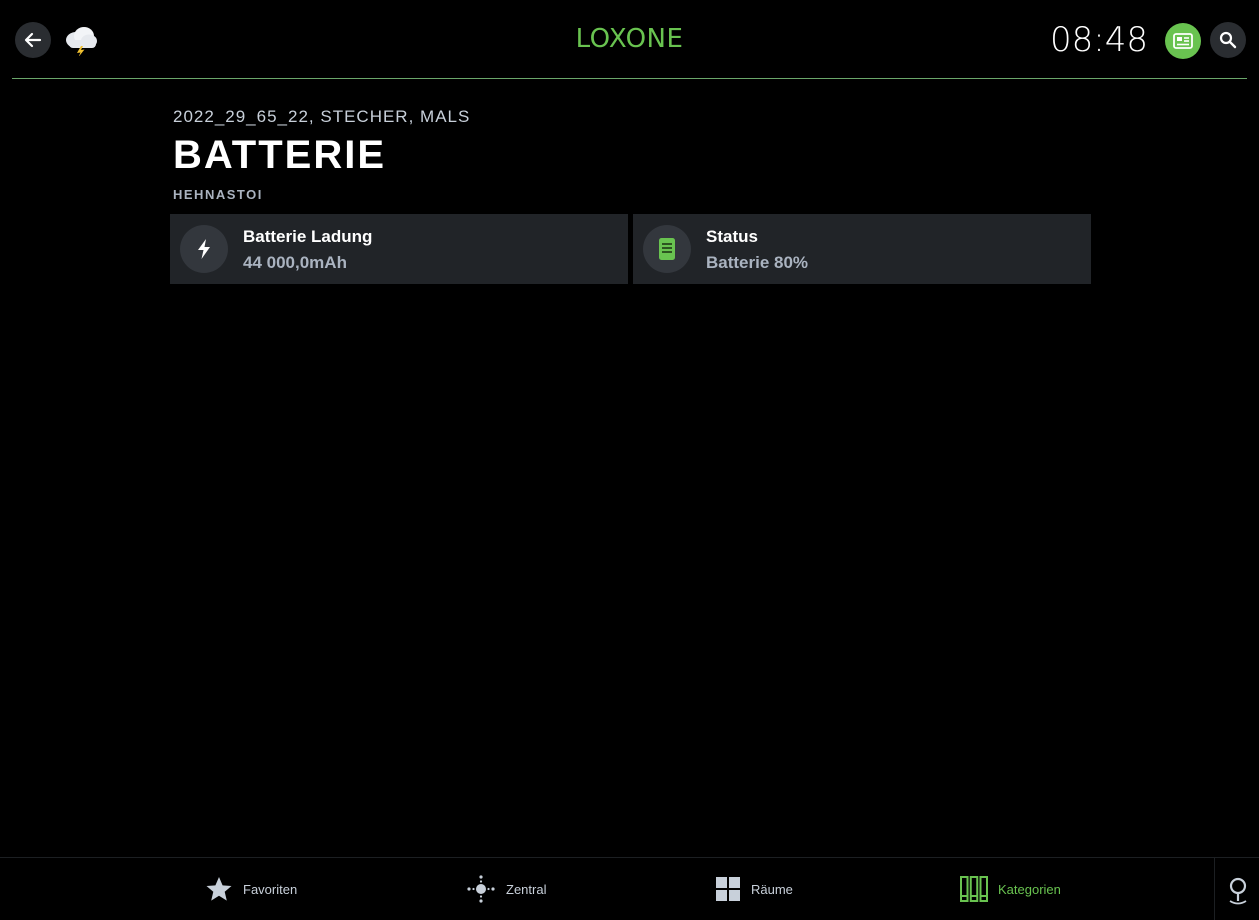 The image size is (1259, 920). I want to click on nav-zentral: Zentral, so click(506, 889).